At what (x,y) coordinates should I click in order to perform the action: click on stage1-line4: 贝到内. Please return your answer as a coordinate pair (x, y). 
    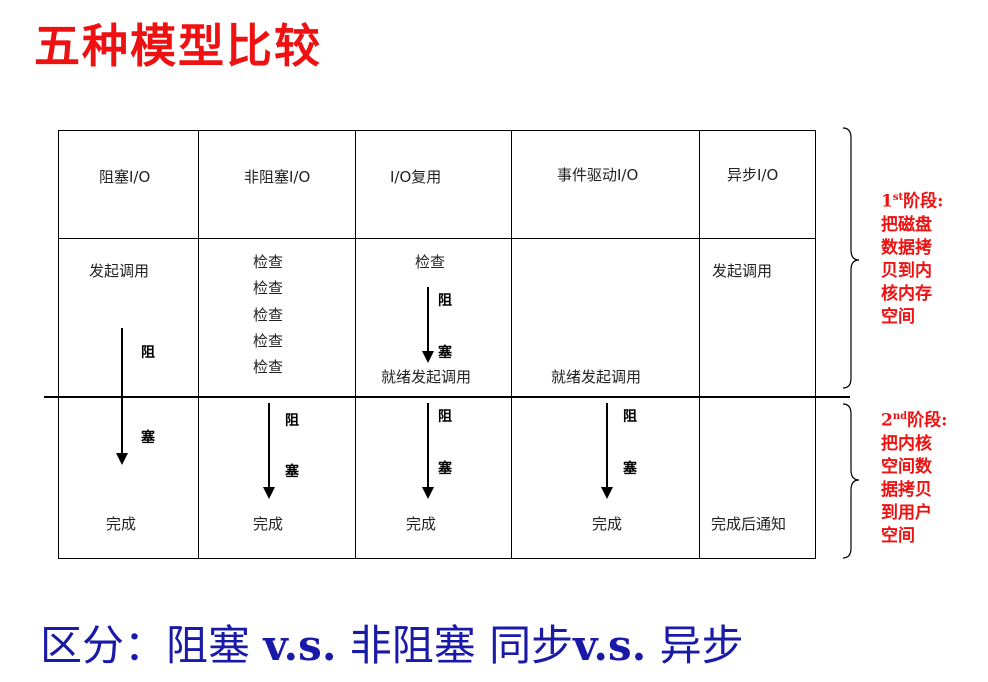
    Looking at the image, I should click on (906, 270).